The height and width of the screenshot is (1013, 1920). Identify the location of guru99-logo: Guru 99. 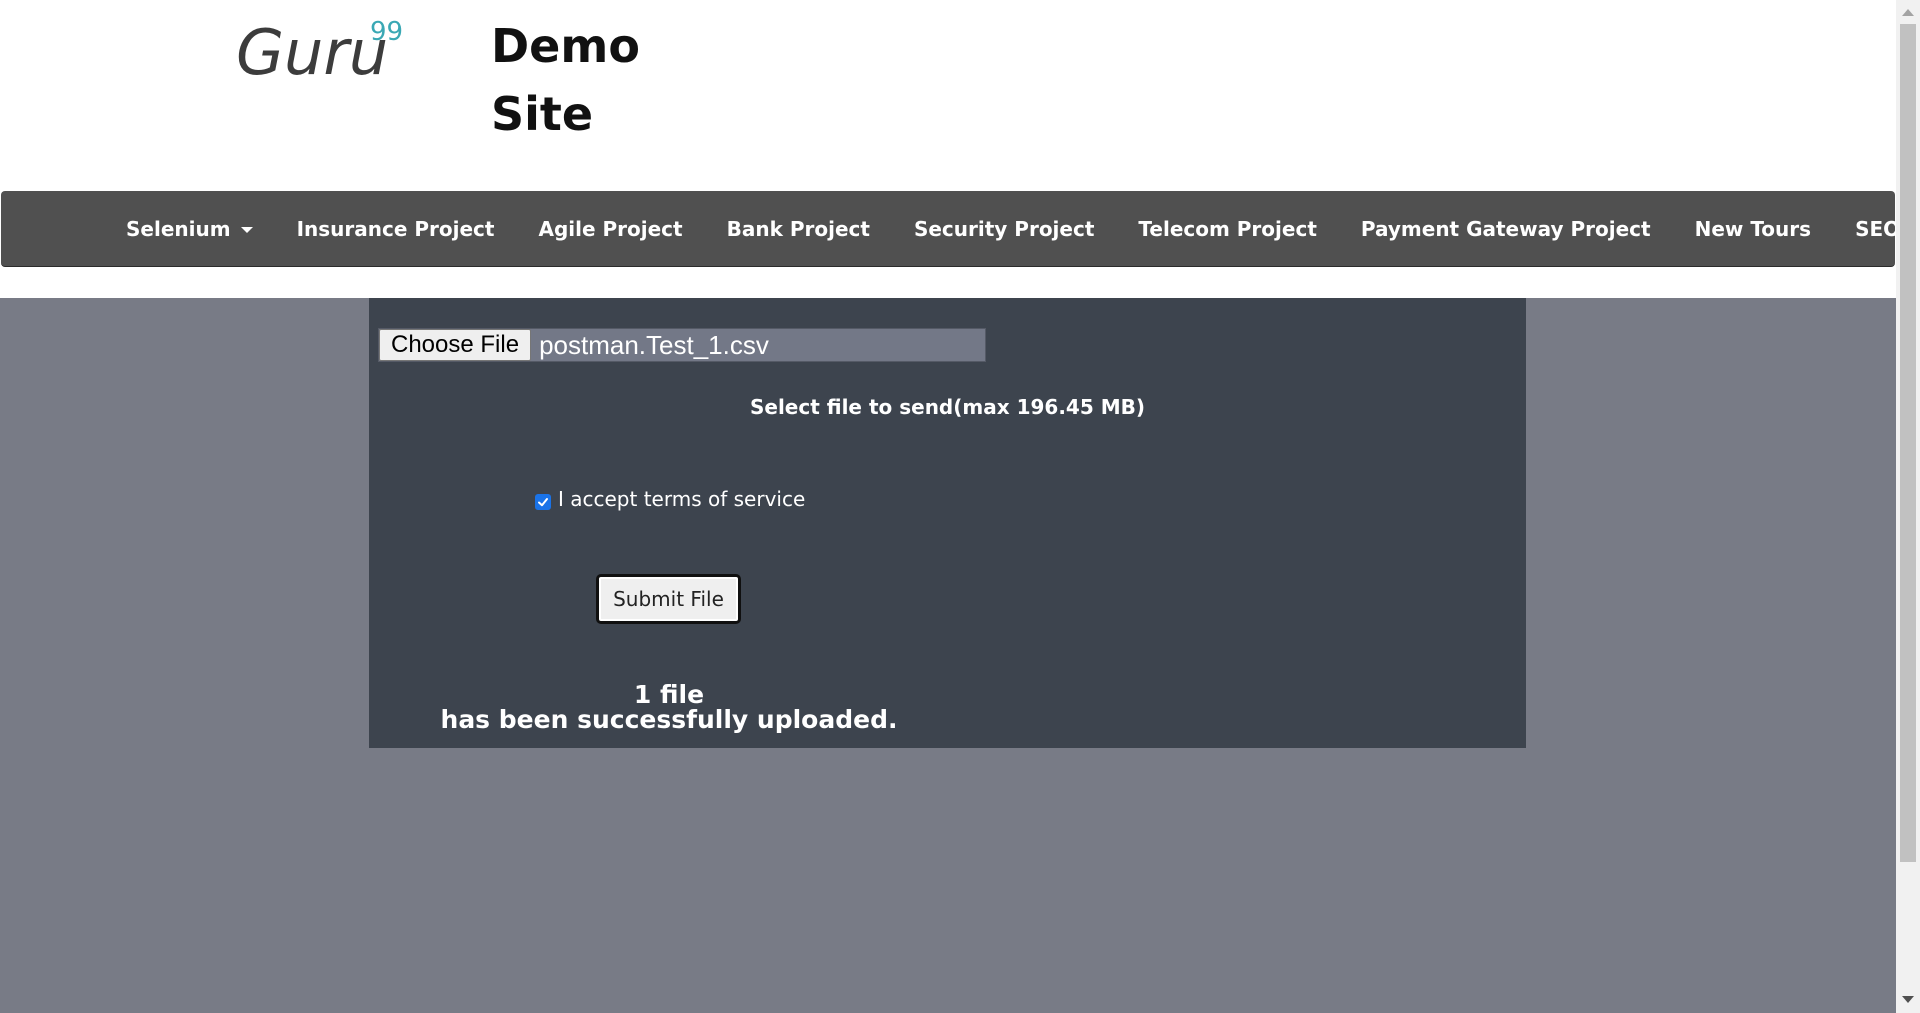
(324, 47).